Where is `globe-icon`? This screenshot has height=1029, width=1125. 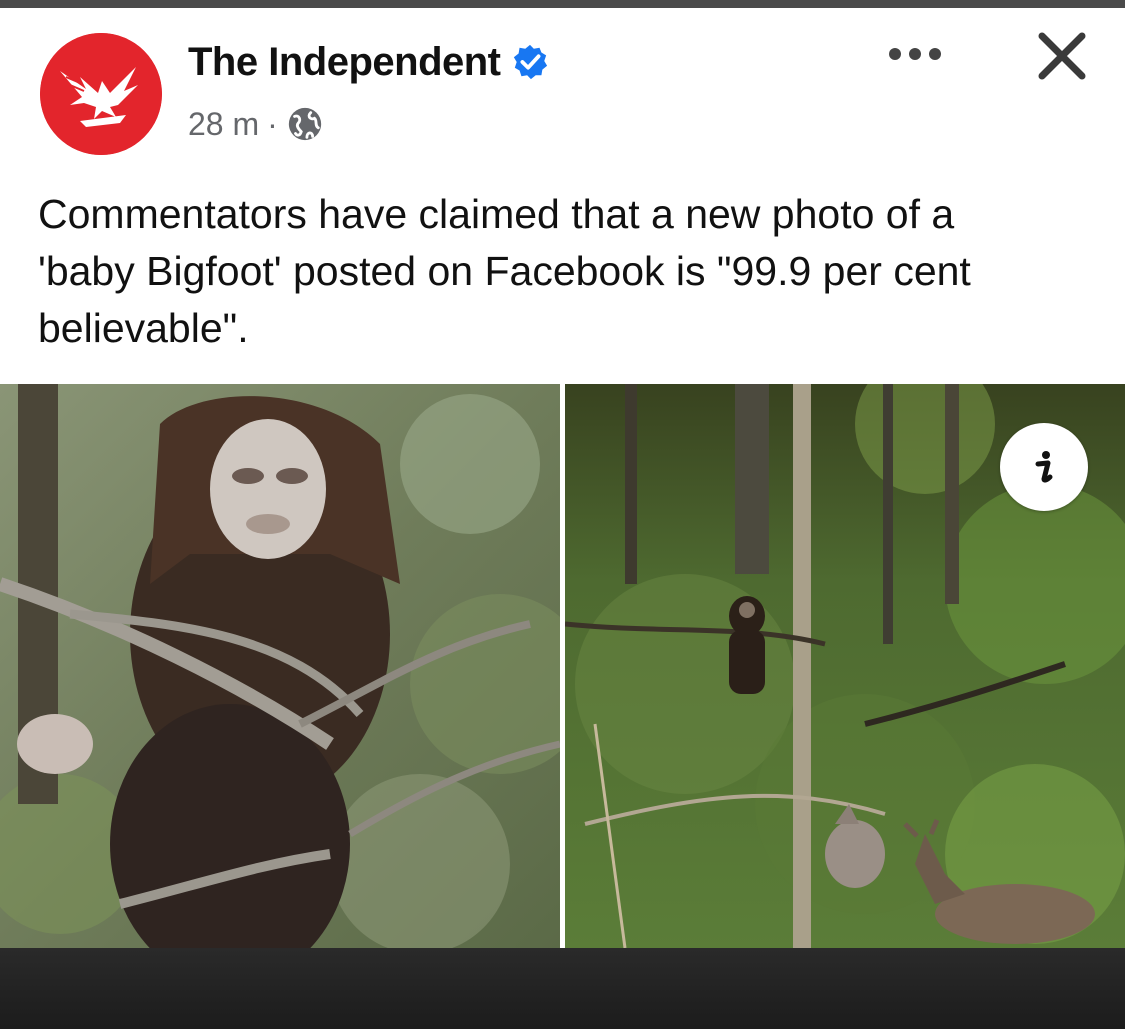
globe-icon is located at coordinates (305, 124).